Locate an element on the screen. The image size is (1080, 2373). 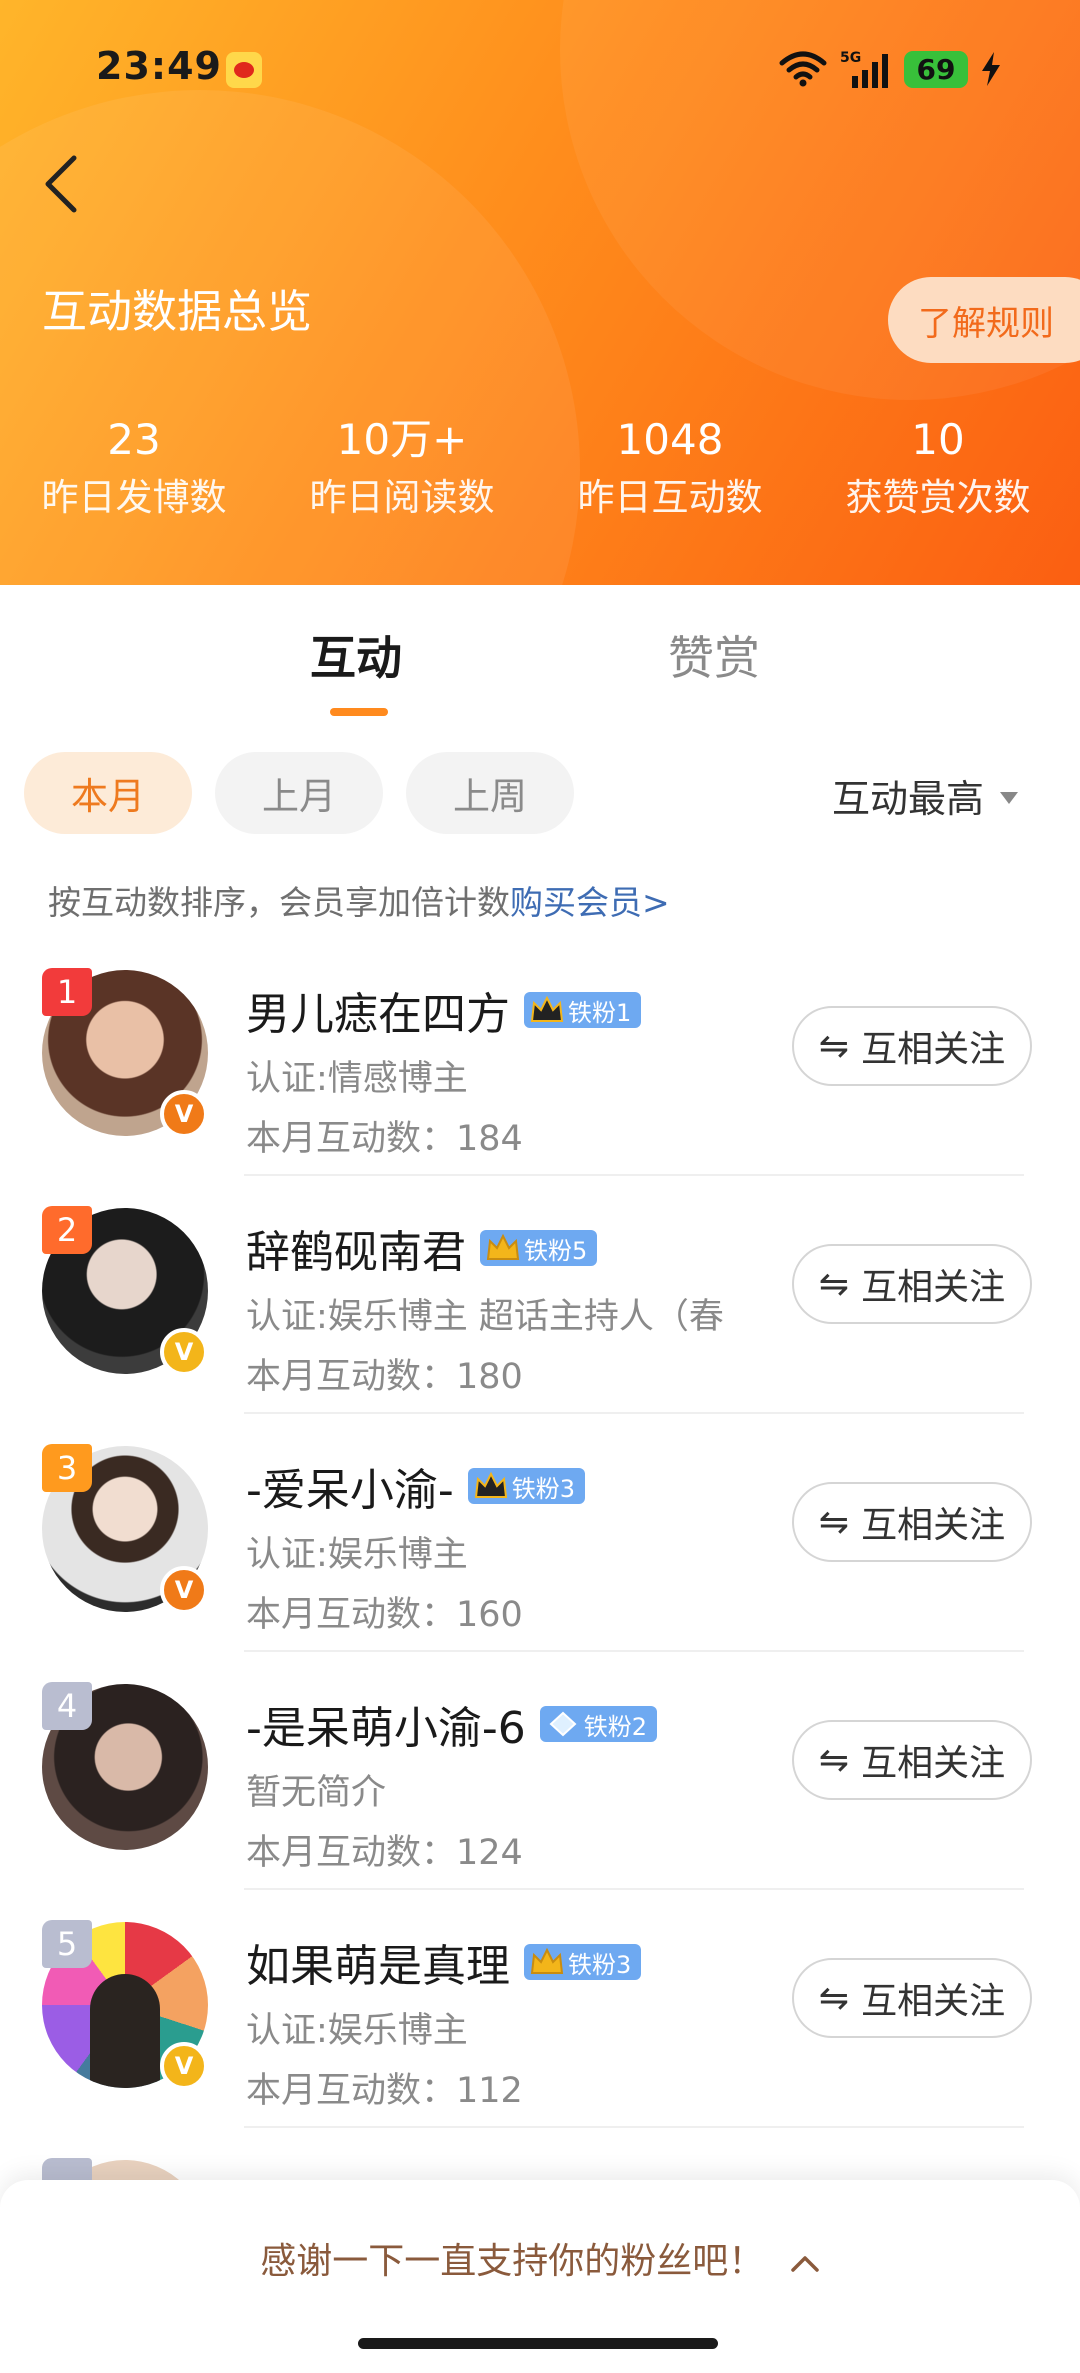
chevron-left-icon is located at coordinates (61, 184).